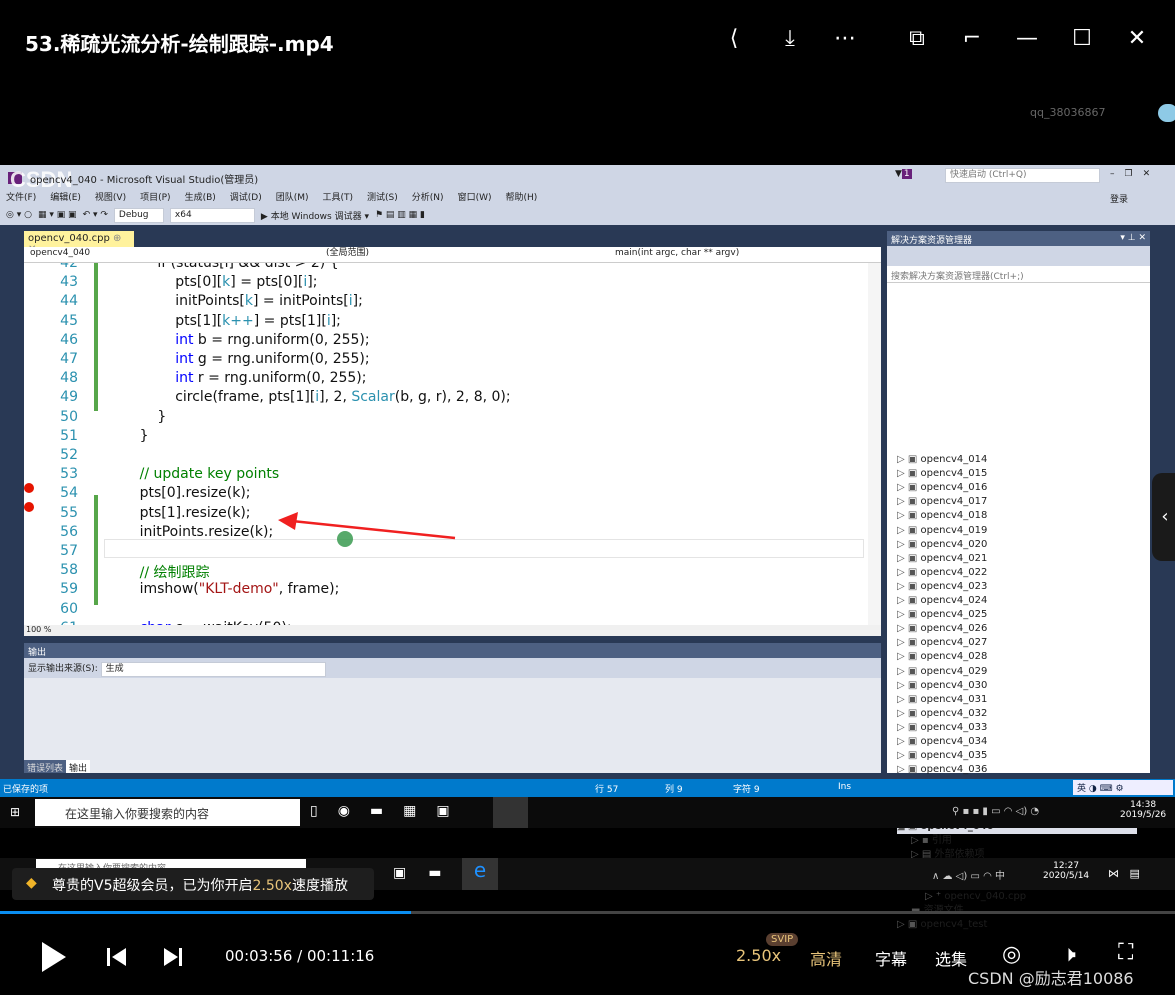 The image size is (1175, 995). What do you see at coordinates (1051, 978) in the screenshot?
I see `csdn-watermark: CSDN @励志君10086` at bounding box center [1051, 978].